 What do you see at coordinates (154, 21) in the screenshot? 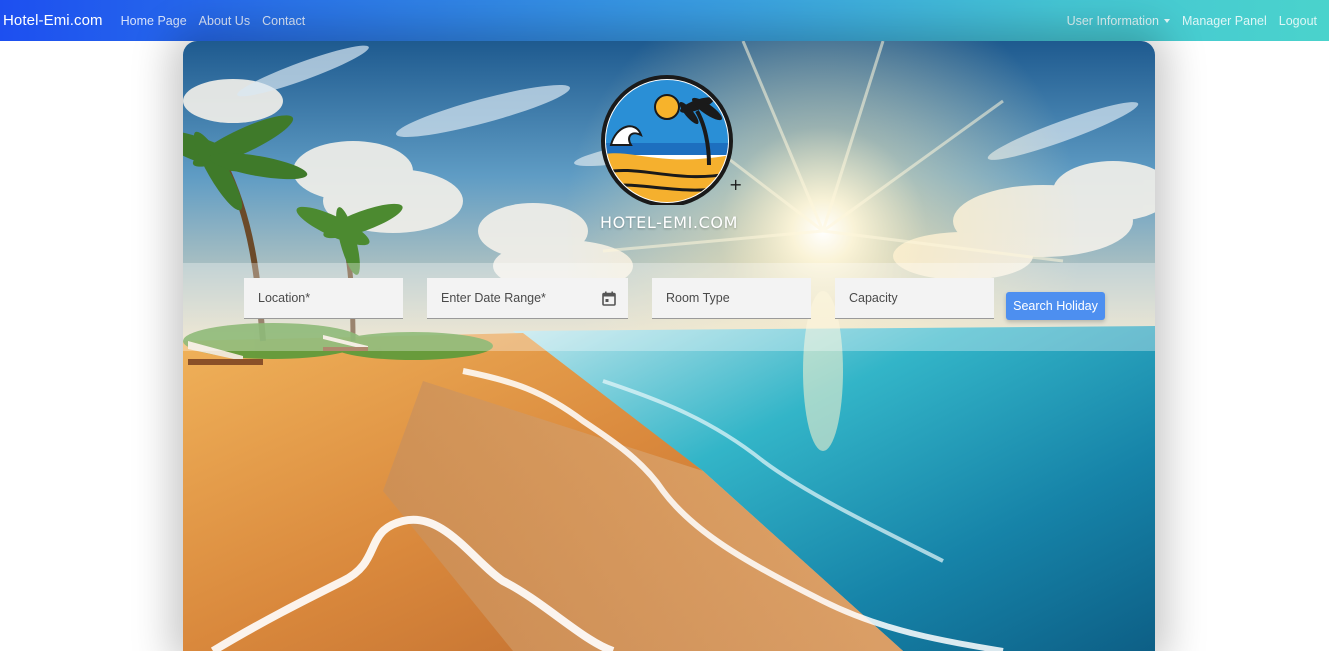
I see `nav-home-link: Home Page` at bounding box center [154, 21].